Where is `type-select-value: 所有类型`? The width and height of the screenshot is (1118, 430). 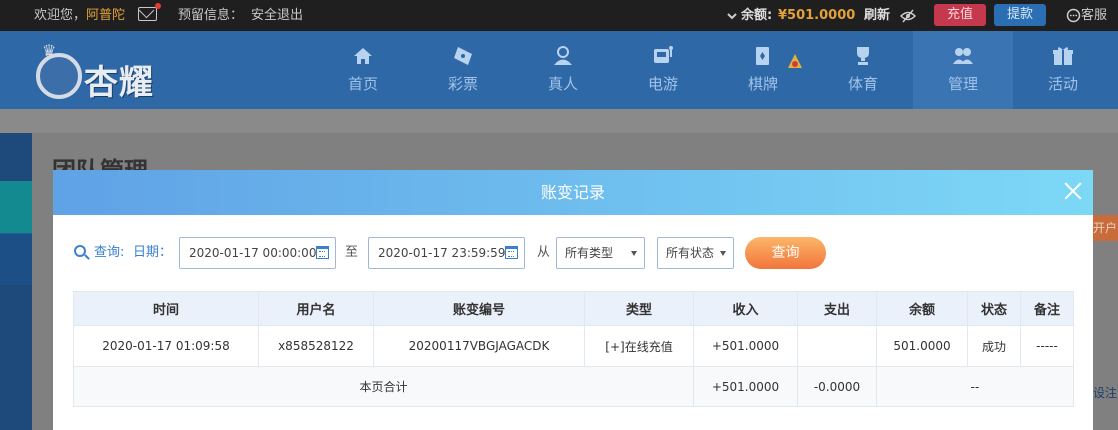
type-select-value: 所有类型 is located at coordinates (589, 253).